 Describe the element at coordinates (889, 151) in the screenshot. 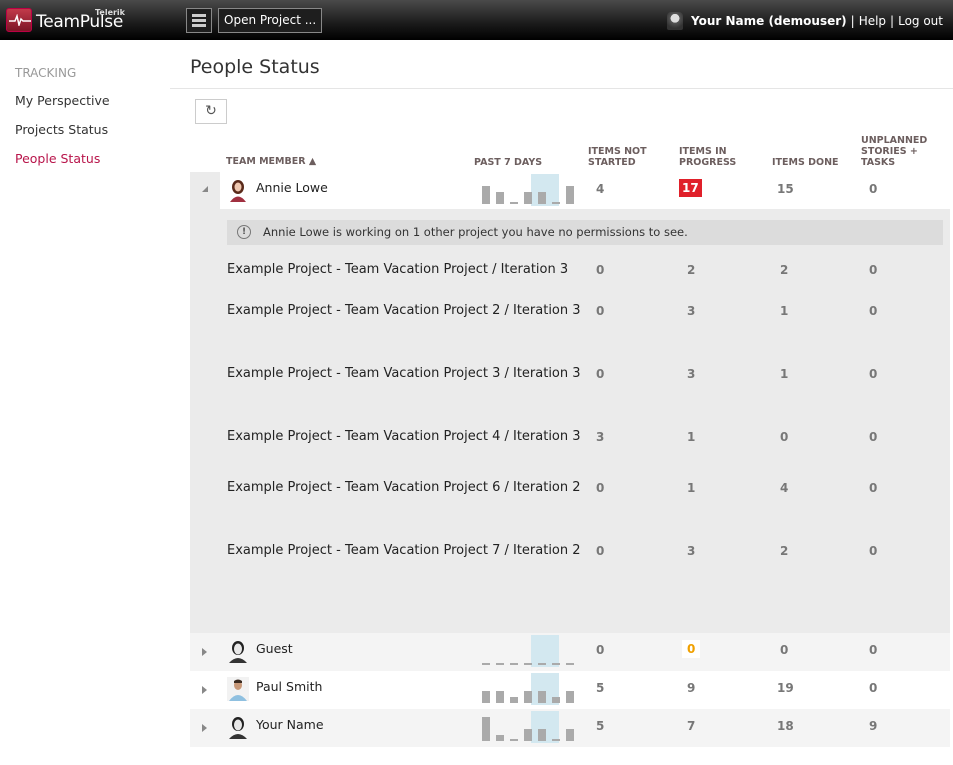

I see `header-line: STORIES +` at that location.